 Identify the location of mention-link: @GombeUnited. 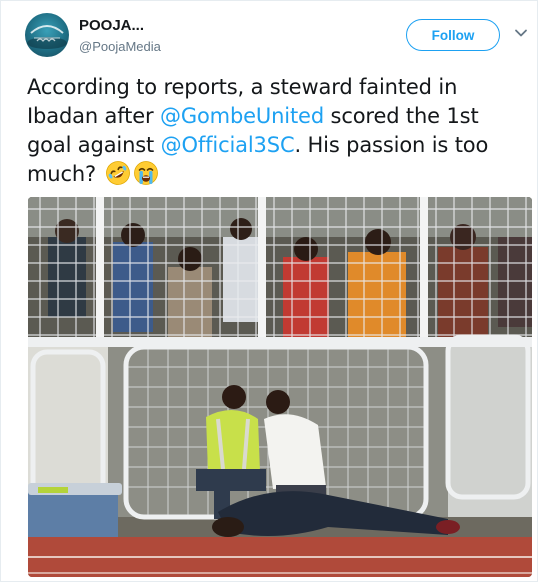
(242, 116).